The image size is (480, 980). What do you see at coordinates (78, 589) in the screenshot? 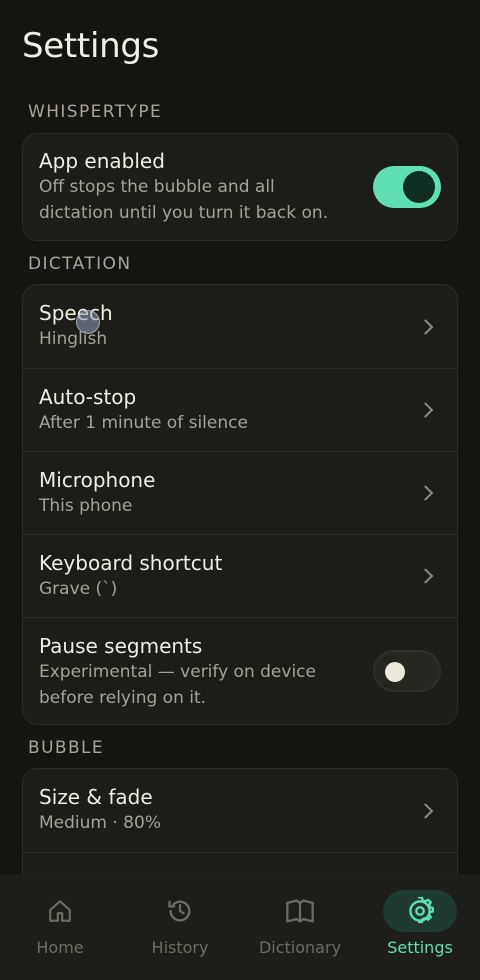
I see `keyboard-shortcut-subtitle: Grave (`)` at bounding box center [78, 589].